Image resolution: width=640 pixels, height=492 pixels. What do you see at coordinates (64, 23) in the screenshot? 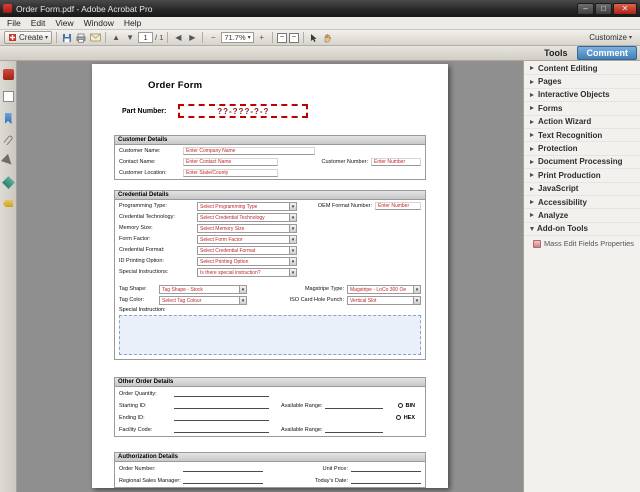
I see `menu-view: View` at bounding box center [64, 23].